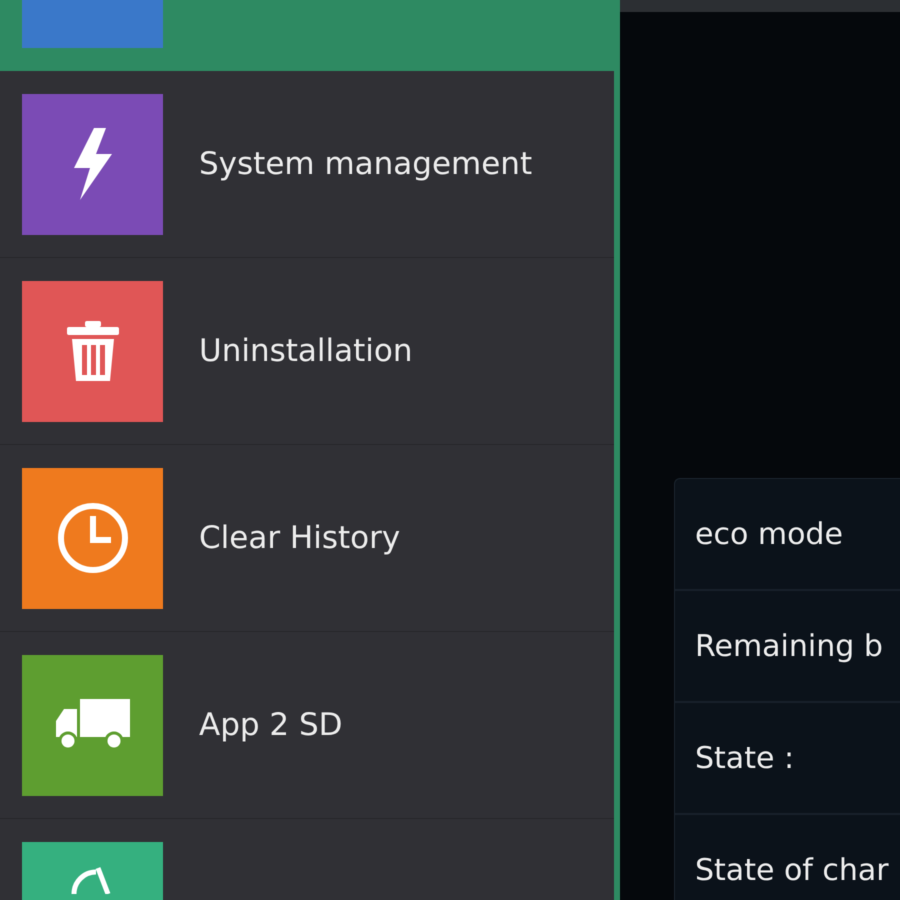  I want to click on info-label: State of char, so click(792, 870).